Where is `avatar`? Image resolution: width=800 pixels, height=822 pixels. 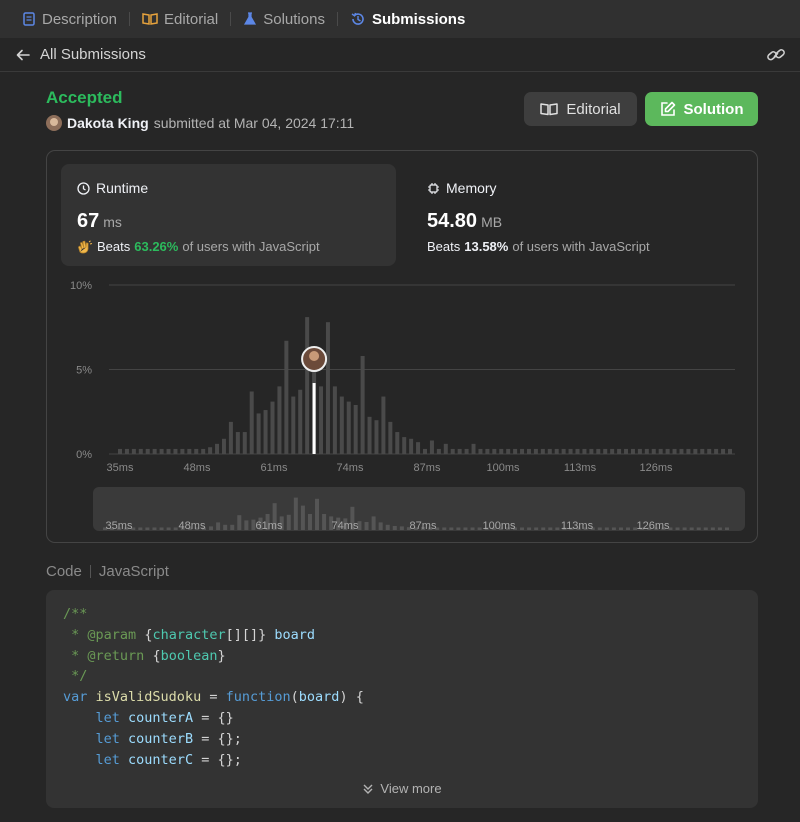 avatar is located at coordinates (54, 123).